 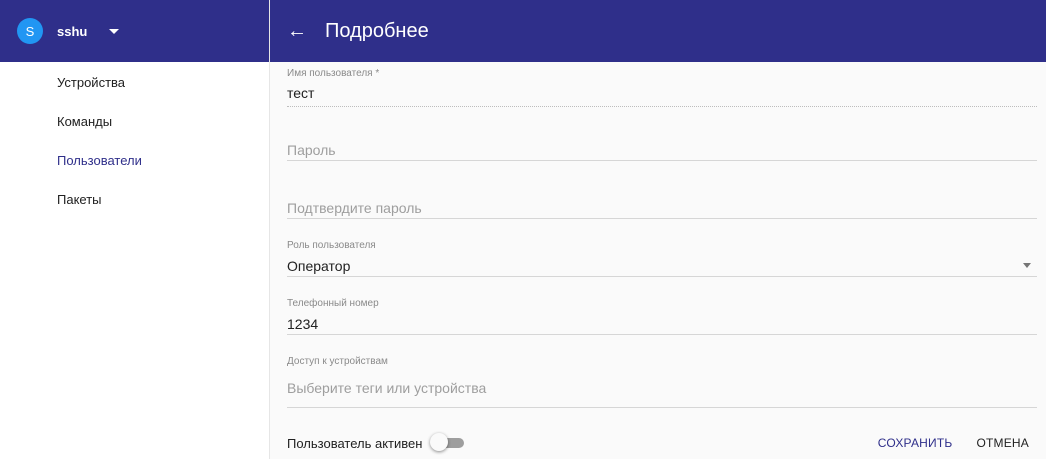 I want to click on dropdown-arrow-icon, so click(x=1027, y=265).